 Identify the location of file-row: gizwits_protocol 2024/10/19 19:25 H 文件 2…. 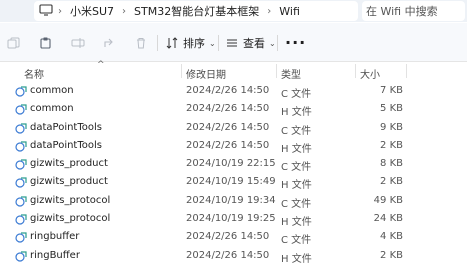
(233, 219).